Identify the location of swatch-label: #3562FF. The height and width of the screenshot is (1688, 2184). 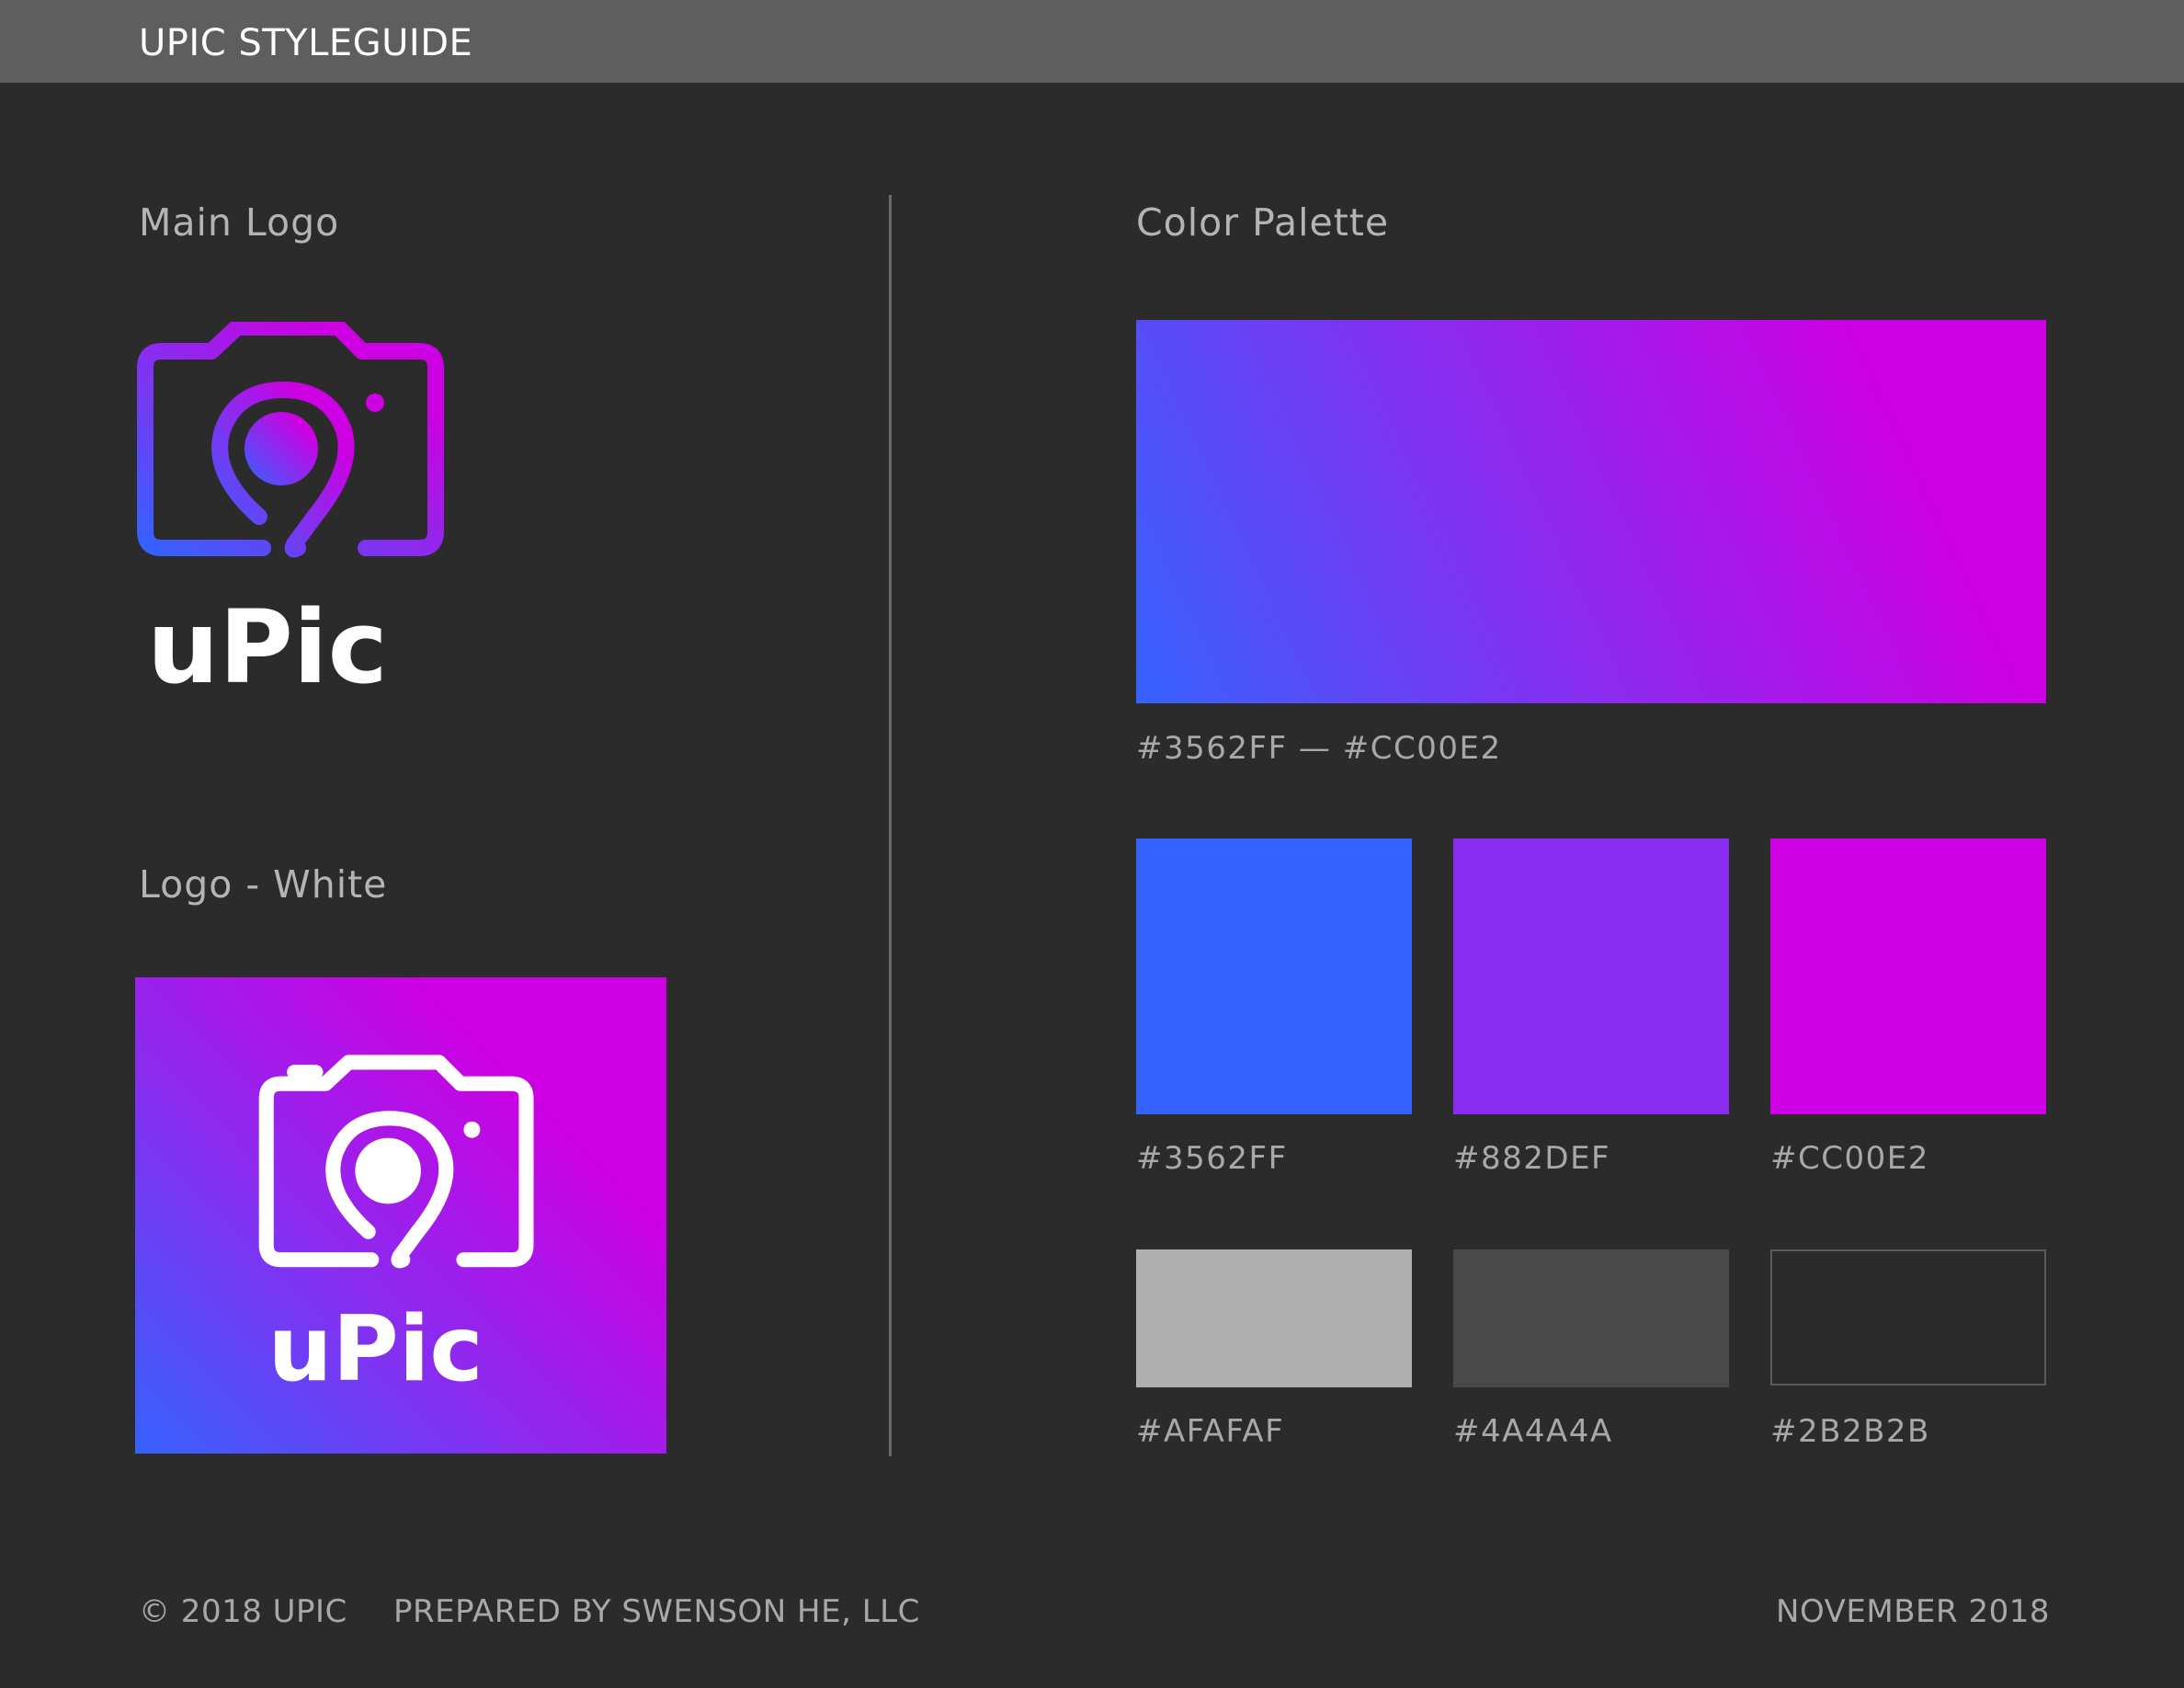
(1212, 1159).